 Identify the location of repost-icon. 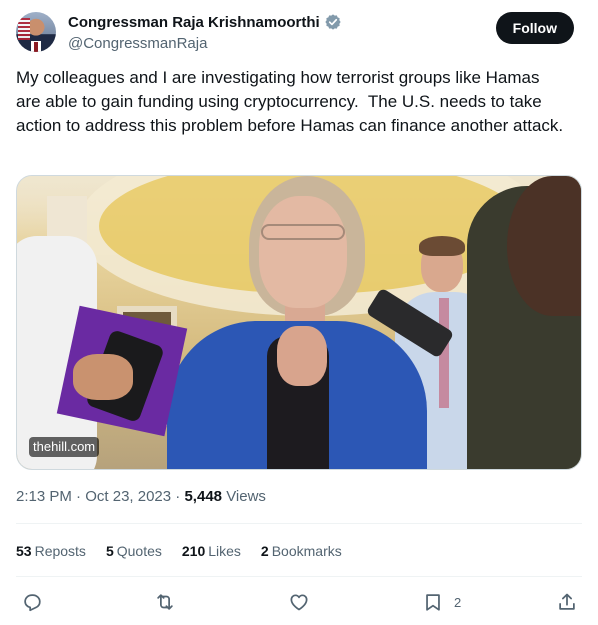
(165, 602).